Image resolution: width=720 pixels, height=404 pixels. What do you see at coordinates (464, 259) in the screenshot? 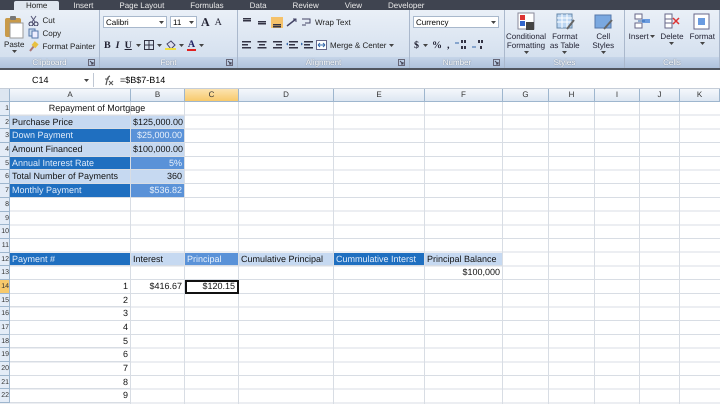
I see `table-cell: Principal Balance` at bounding box center [464, 259].